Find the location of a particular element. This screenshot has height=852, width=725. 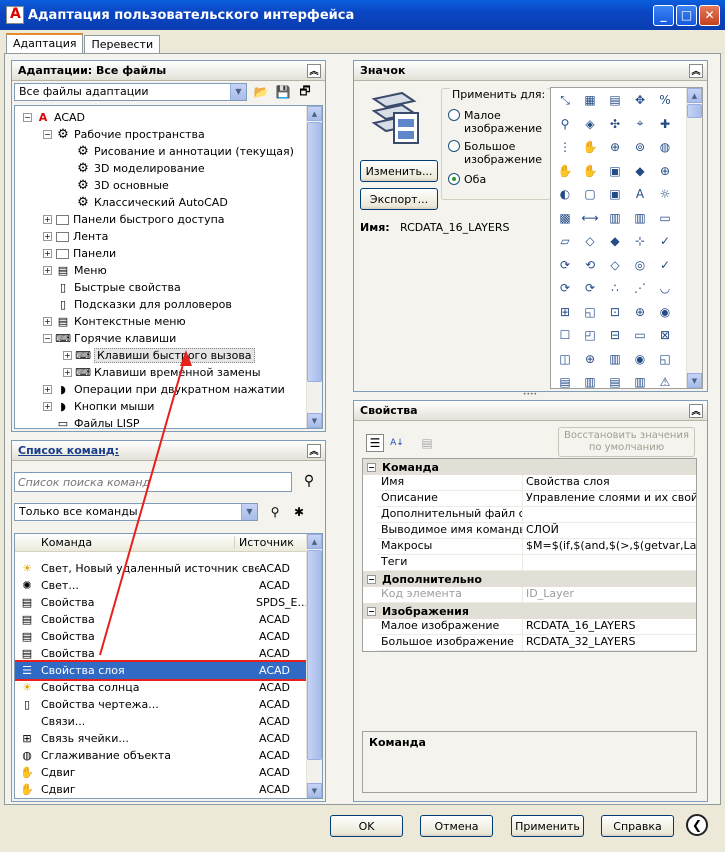

find-command-icon: ⚲ is located at coordinates (275, 512).